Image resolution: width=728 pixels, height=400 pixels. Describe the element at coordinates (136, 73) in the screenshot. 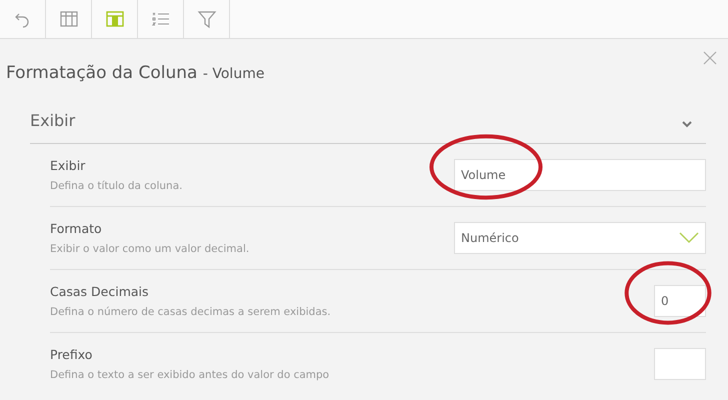

I see `panel-title: Formatação da Coluna - Volume` at that location.